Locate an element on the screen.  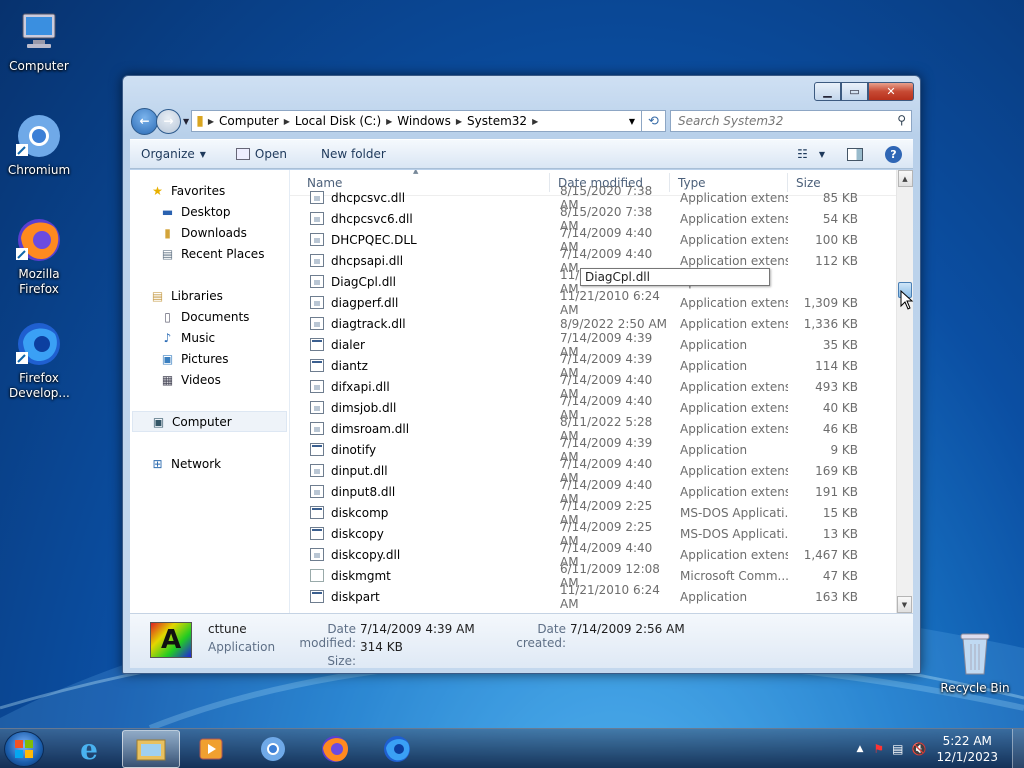
file-size: 54 KB is located at coordinates (840, 218).